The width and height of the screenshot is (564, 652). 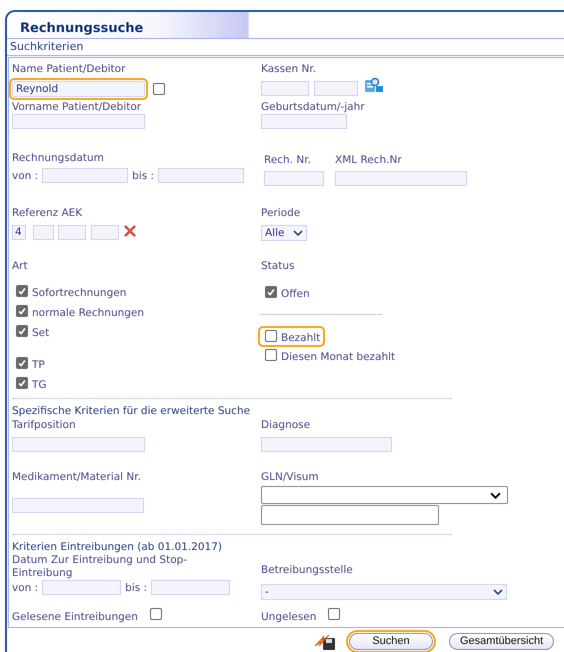 What do you see at coordinates (82, 29) in the screenshot?
I see `window-title: Rechnungssuche` at bounding box center [82, 29].